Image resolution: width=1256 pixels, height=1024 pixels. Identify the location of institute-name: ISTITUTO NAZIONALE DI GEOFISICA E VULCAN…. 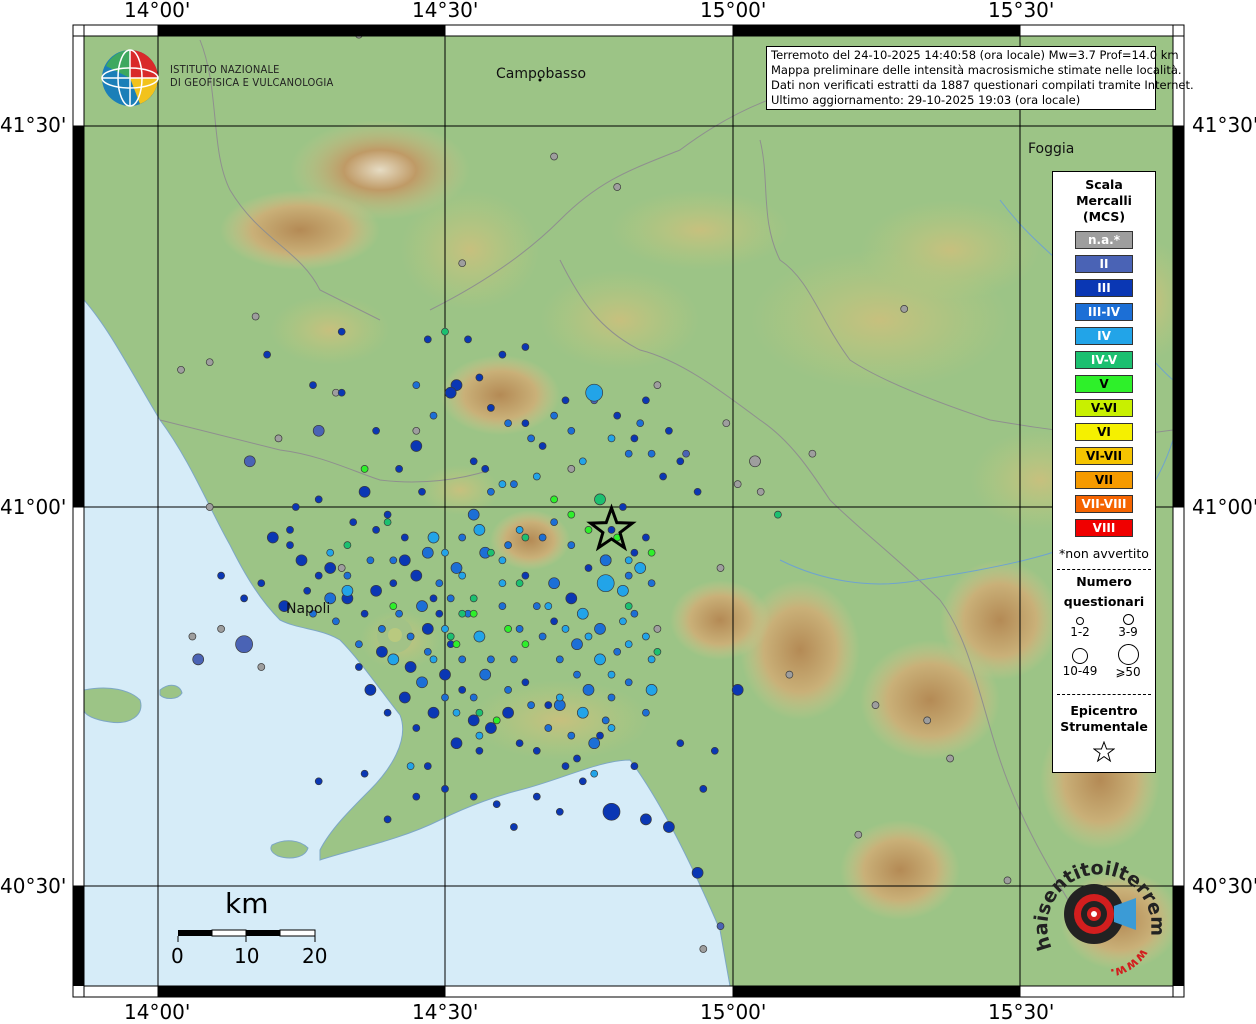
(252, 76).